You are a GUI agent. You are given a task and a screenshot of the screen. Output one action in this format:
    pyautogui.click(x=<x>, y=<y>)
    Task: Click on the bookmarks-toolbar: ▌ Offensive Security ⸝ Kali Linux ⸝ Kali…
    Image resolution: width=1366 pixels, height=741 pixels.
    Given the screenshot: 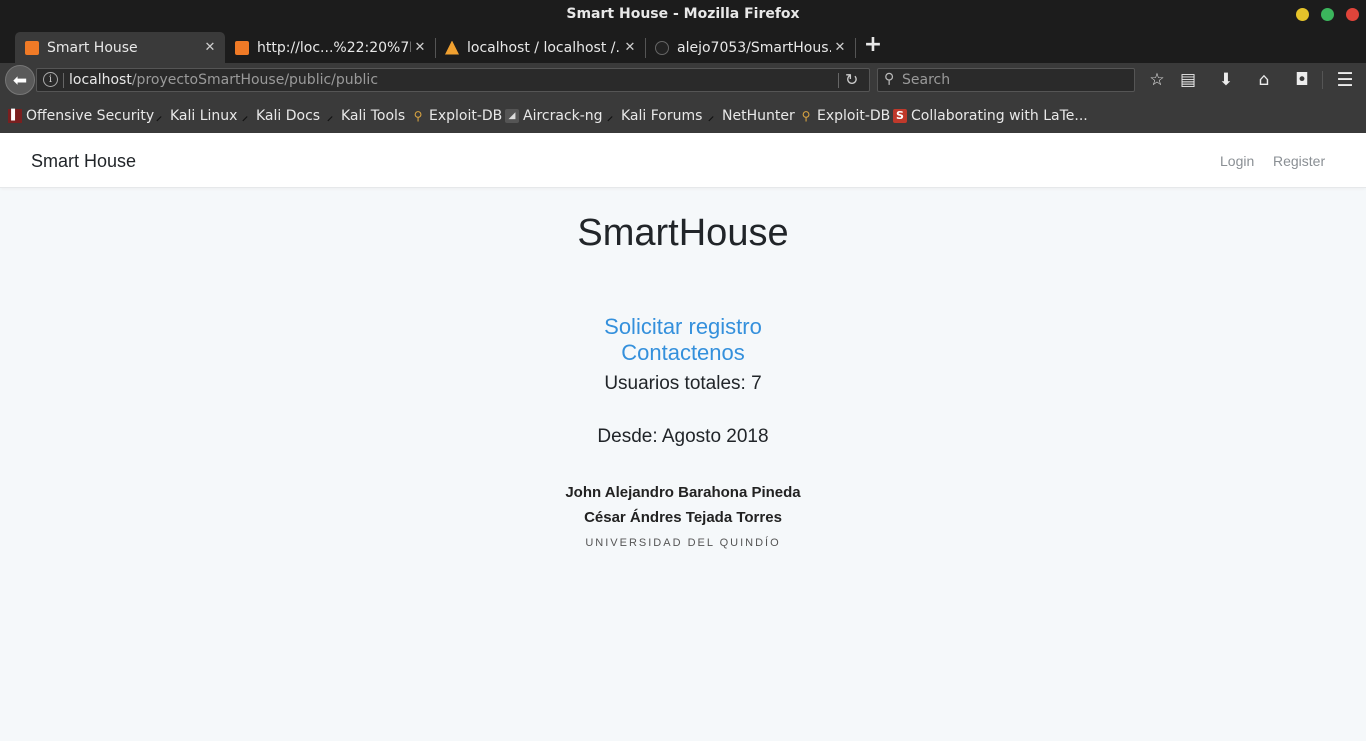 What is the action you would take?
    pyautogui.click(x=683, y=115)
    